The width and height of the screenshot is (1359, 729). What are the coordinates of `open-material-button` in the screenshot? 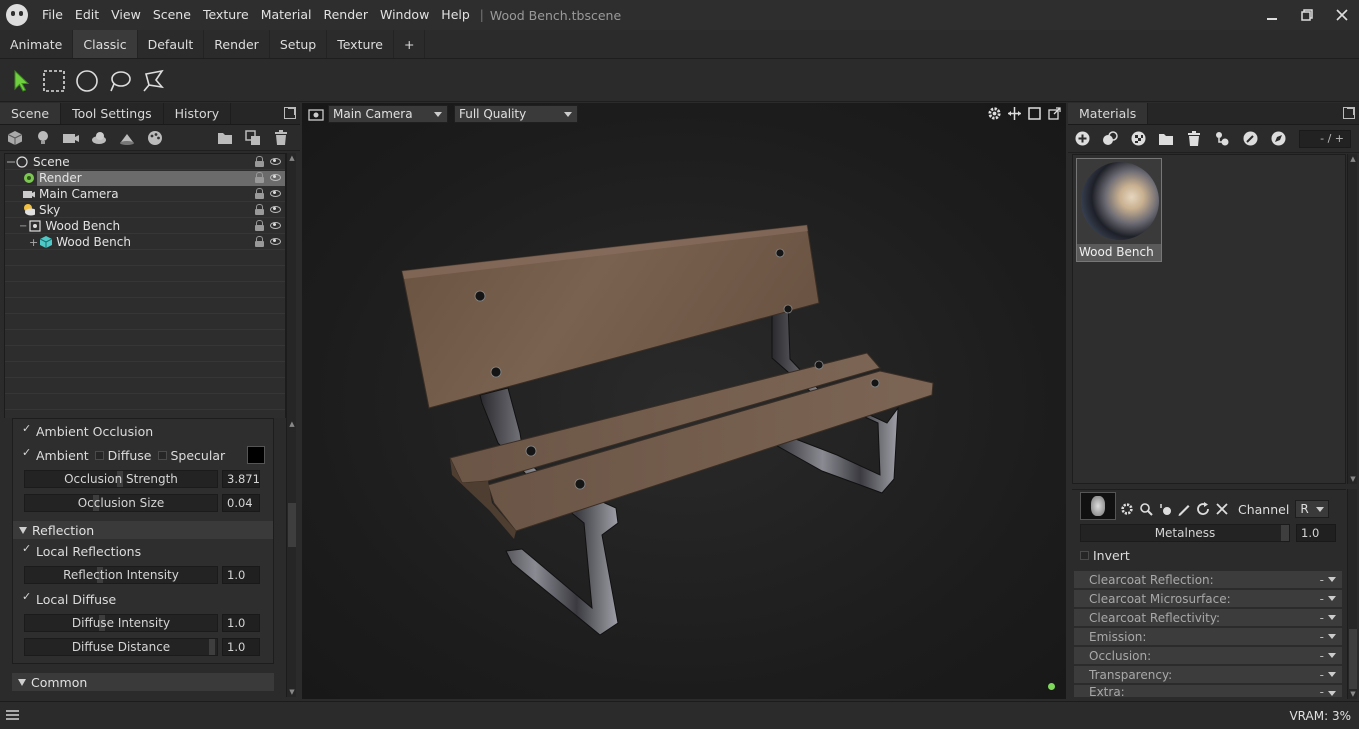 It's located at (1166, 139).